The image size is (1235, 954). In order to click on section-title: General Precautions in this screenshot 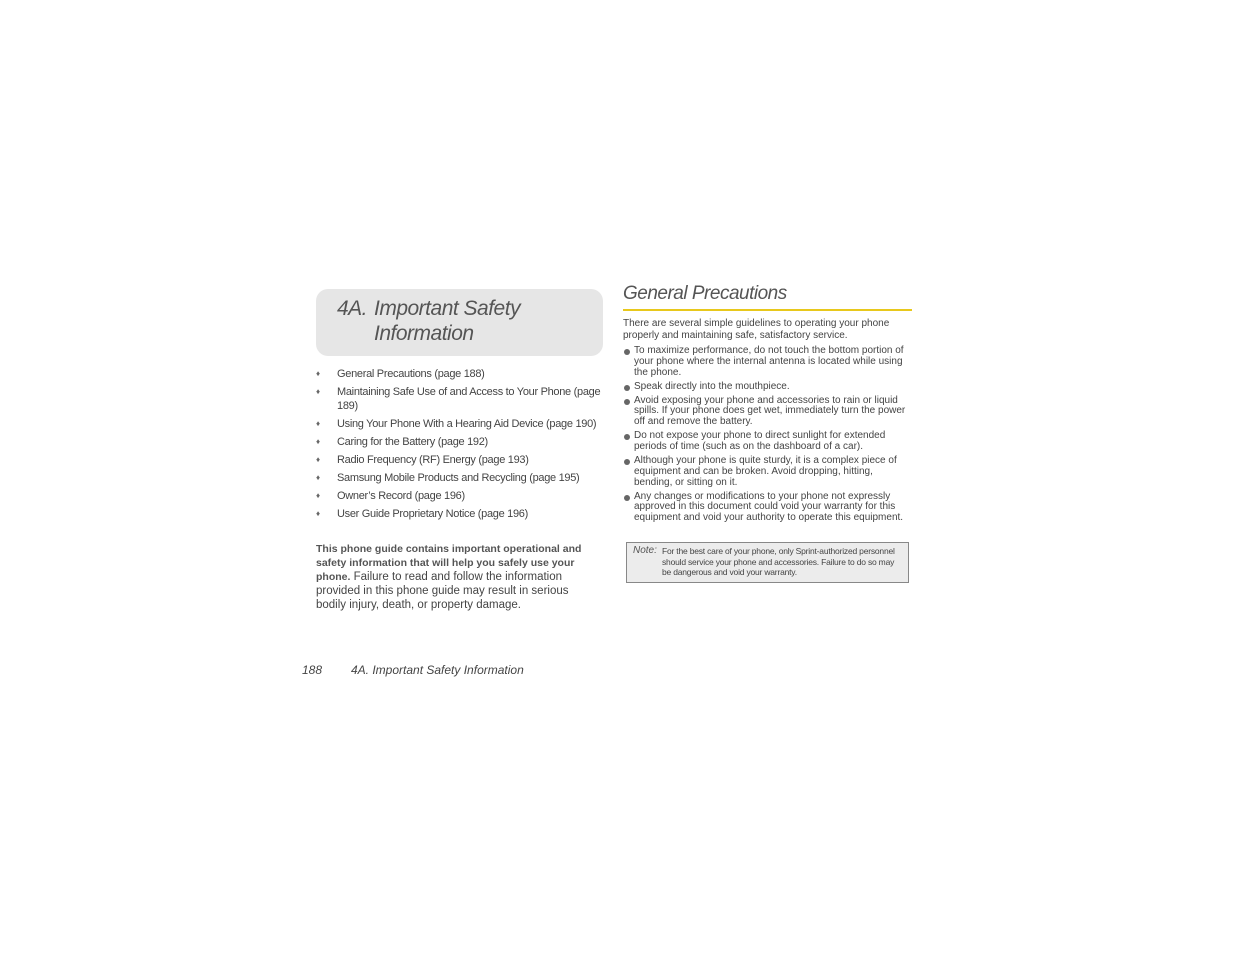, I will do `click(705, 293)`.